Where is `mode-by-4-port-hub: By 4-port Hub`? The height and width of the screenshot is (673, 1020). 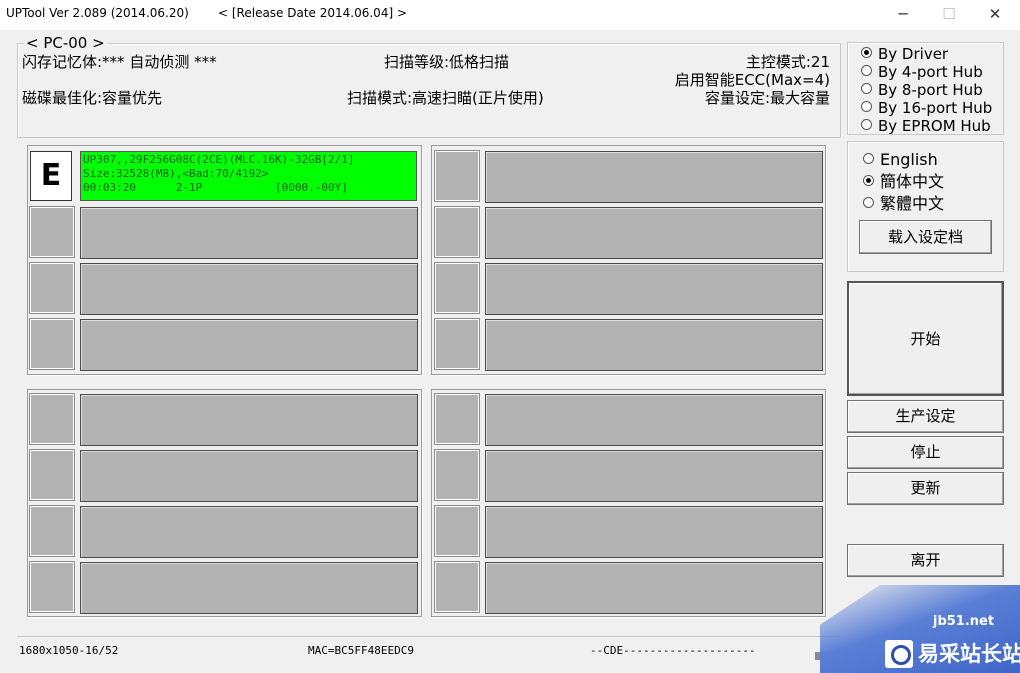 mode-by-4-port-hub: By 4-port Hub is located at coordinates (922, 72).